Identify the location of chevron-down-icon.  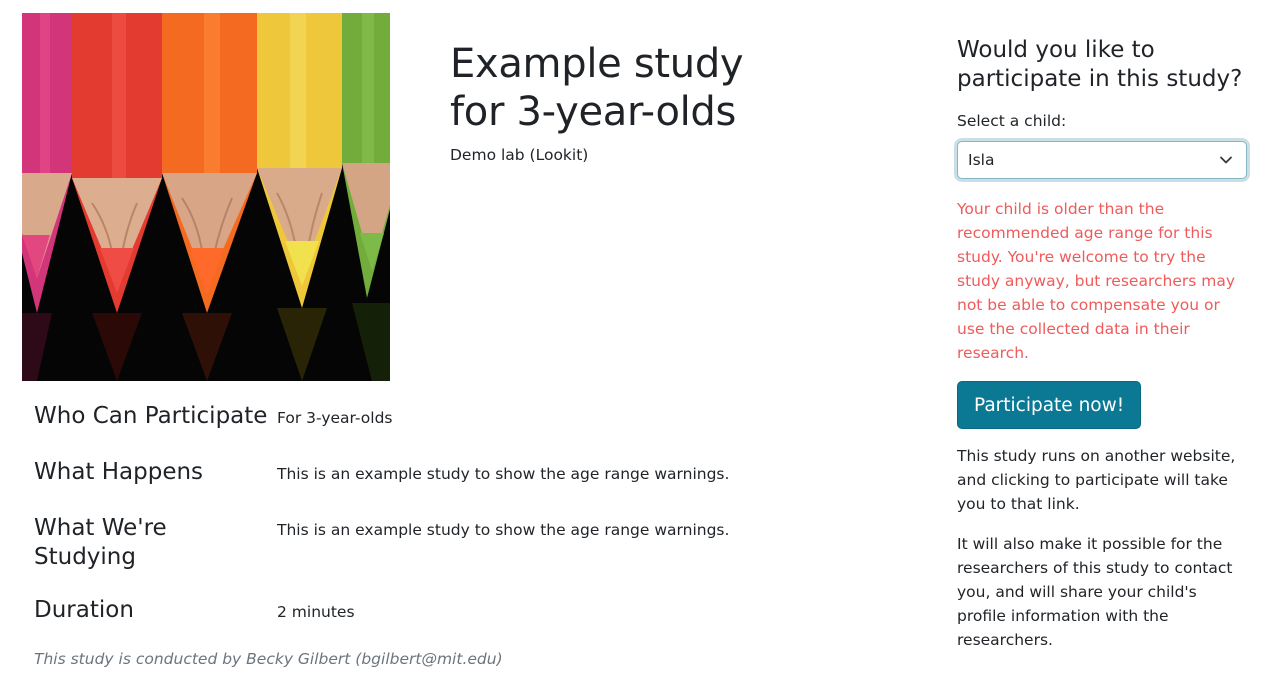
(1226, 160).